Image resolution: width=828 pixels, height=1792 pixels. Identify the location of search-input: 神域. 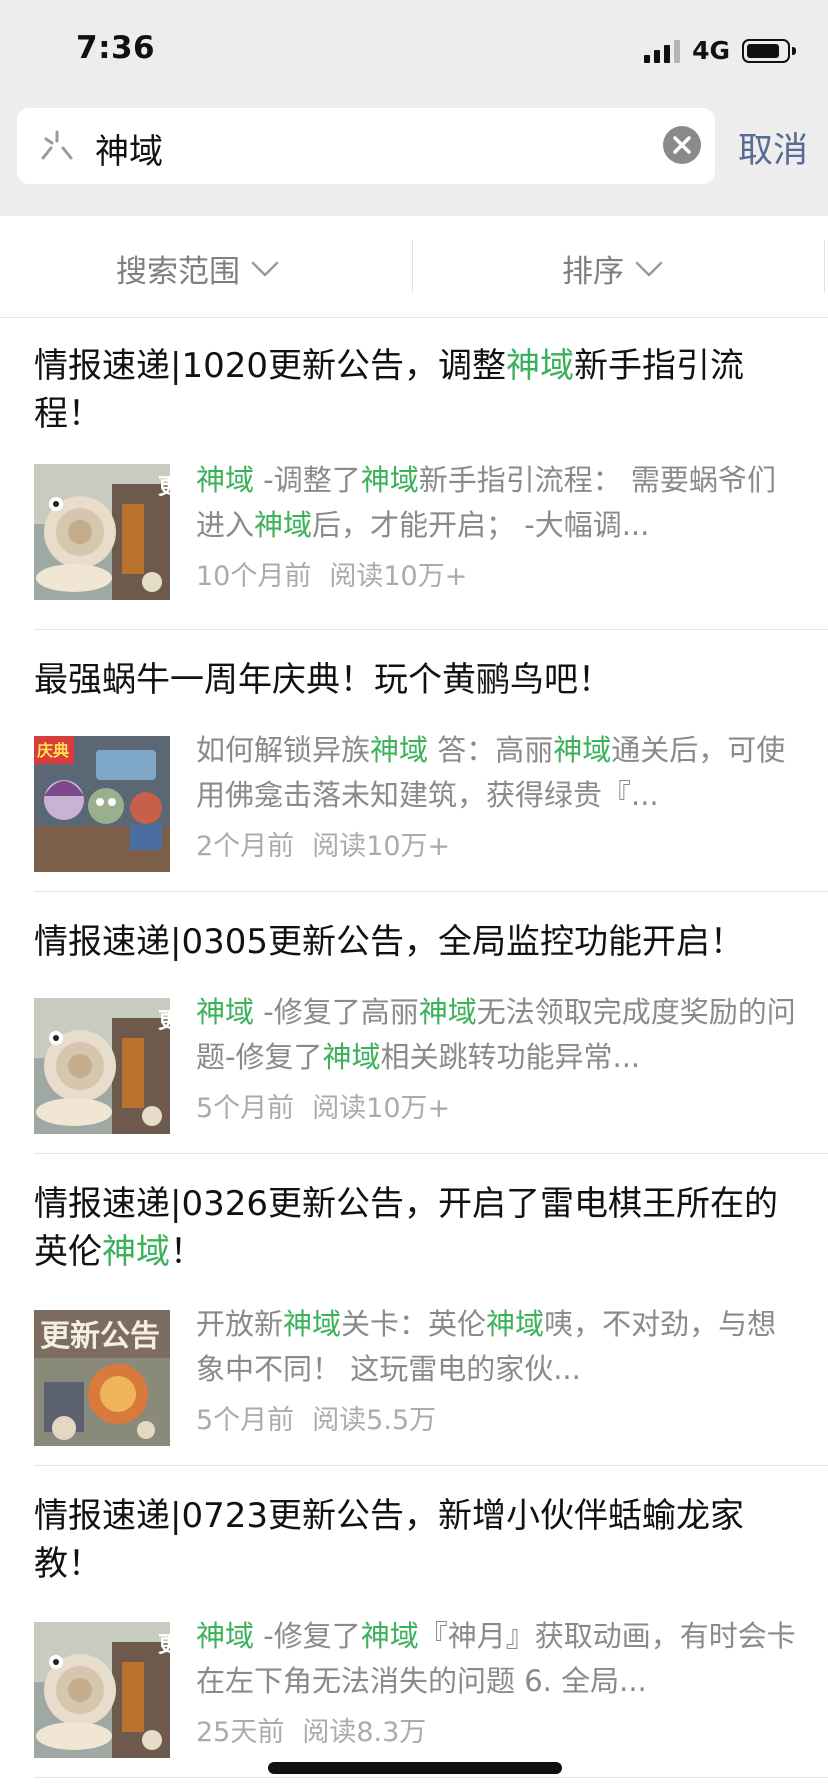
(129, 148).